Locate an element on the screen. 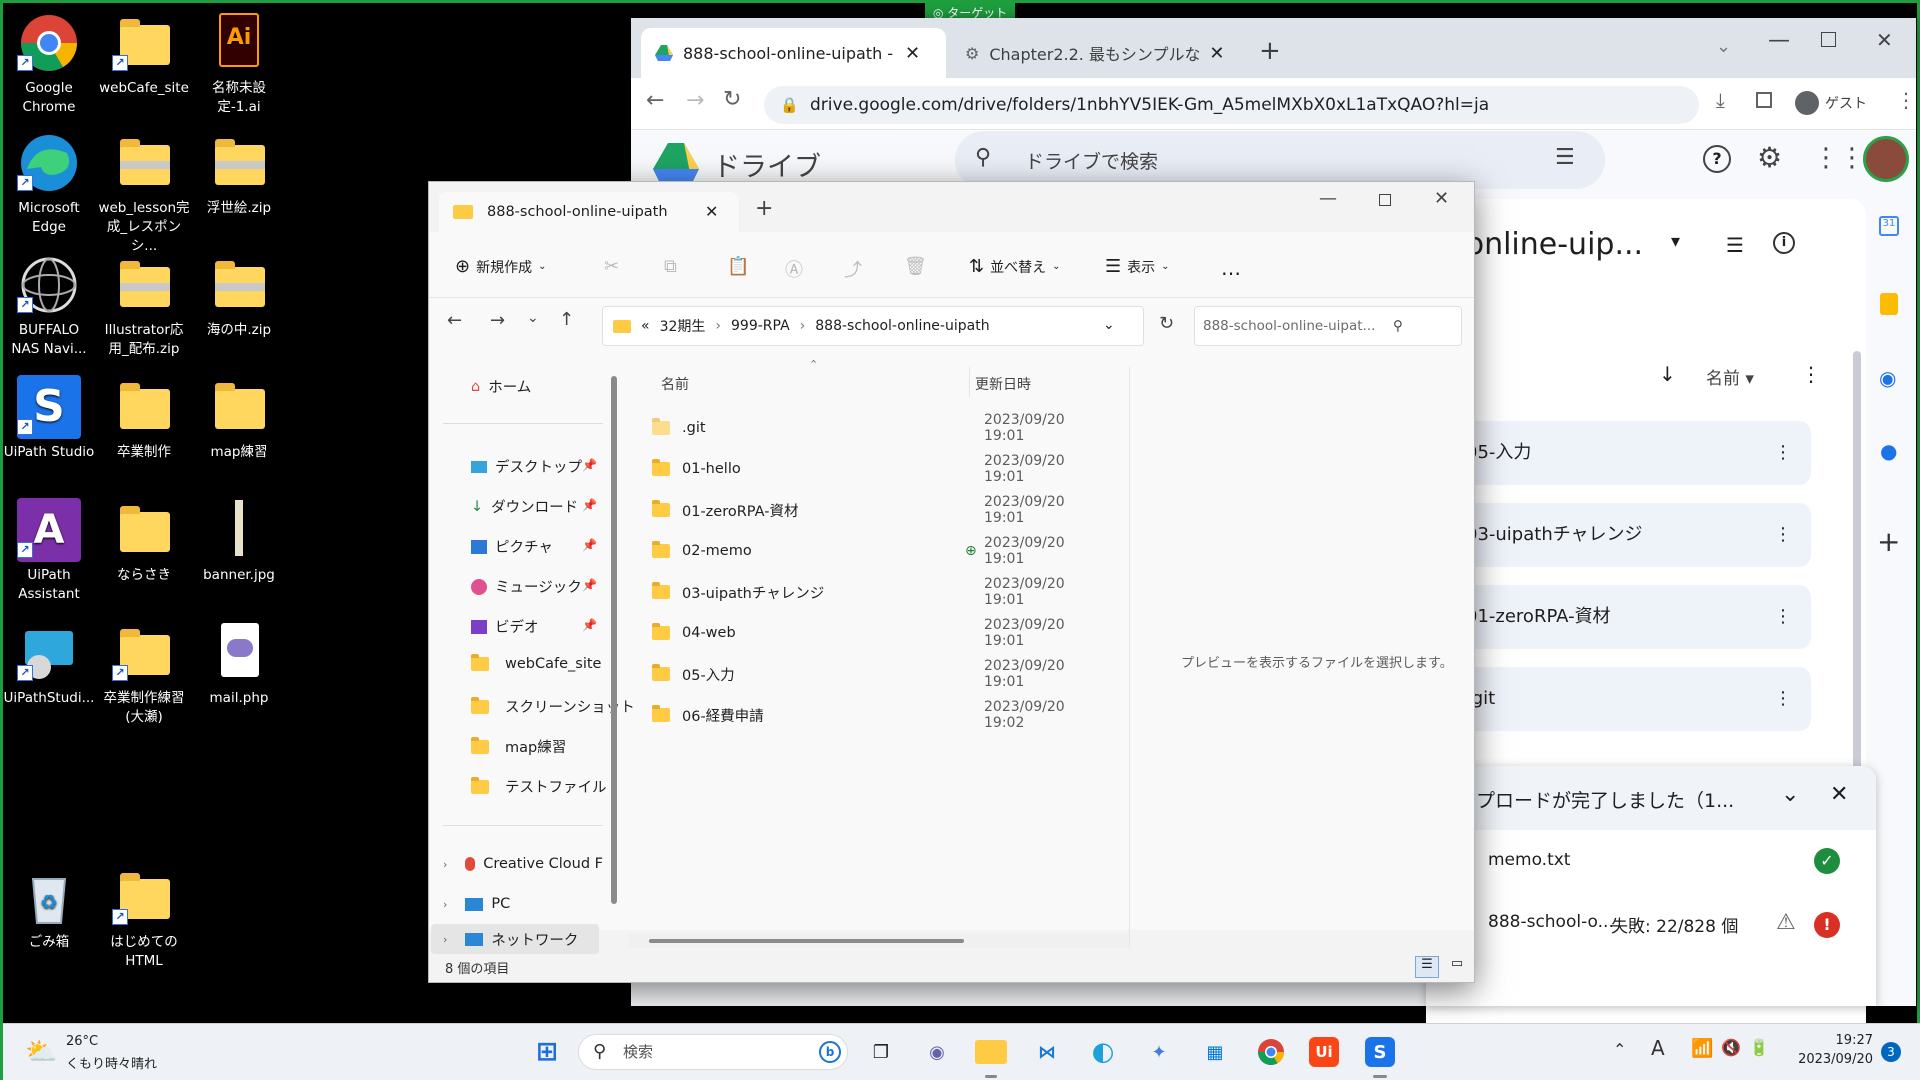 Image resolution: width=1920 pixels, height=1080 pixels. sidebar-item-creative-cloud: › Creative Cloud F is located at coordinates (523, 864).